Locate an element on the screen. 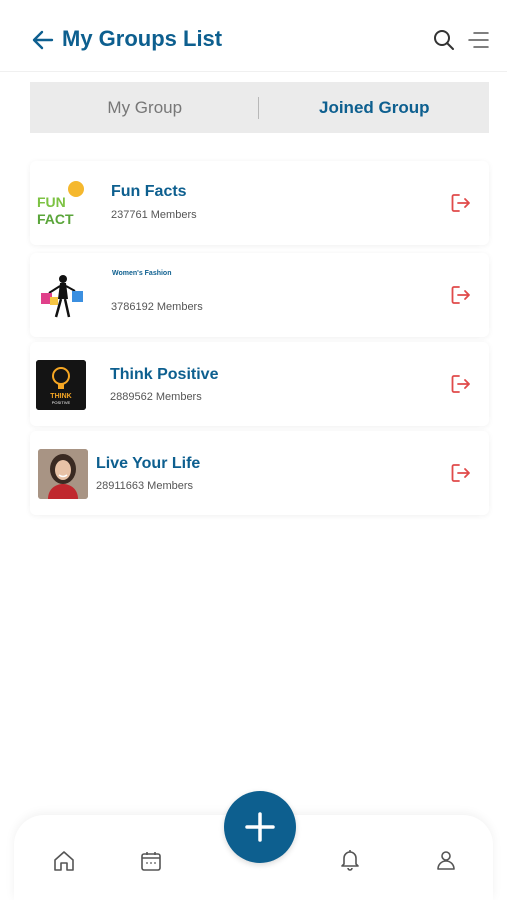 The height and width of the screenshot is (900, 507). back-button is located at coordinates (43, 40).